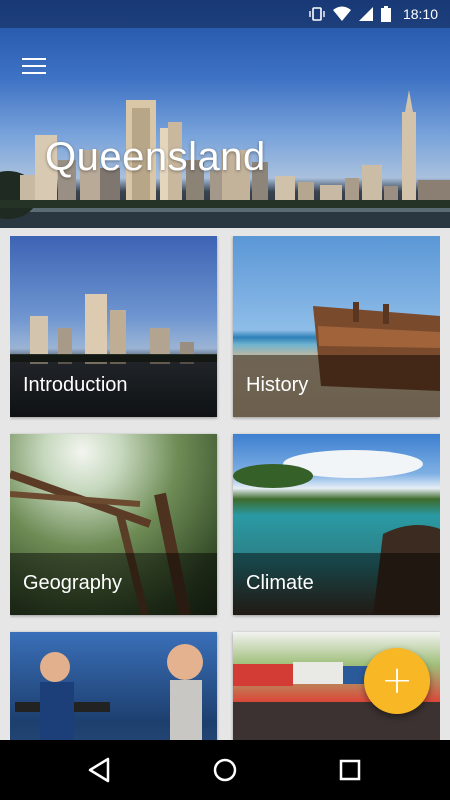 Image resolution: width=450 pixels, height=800 pixels. What do you see at coordinates (280, 583) in the screenshot?
I see `card-label: Climate` at bounding box center [280, 583].